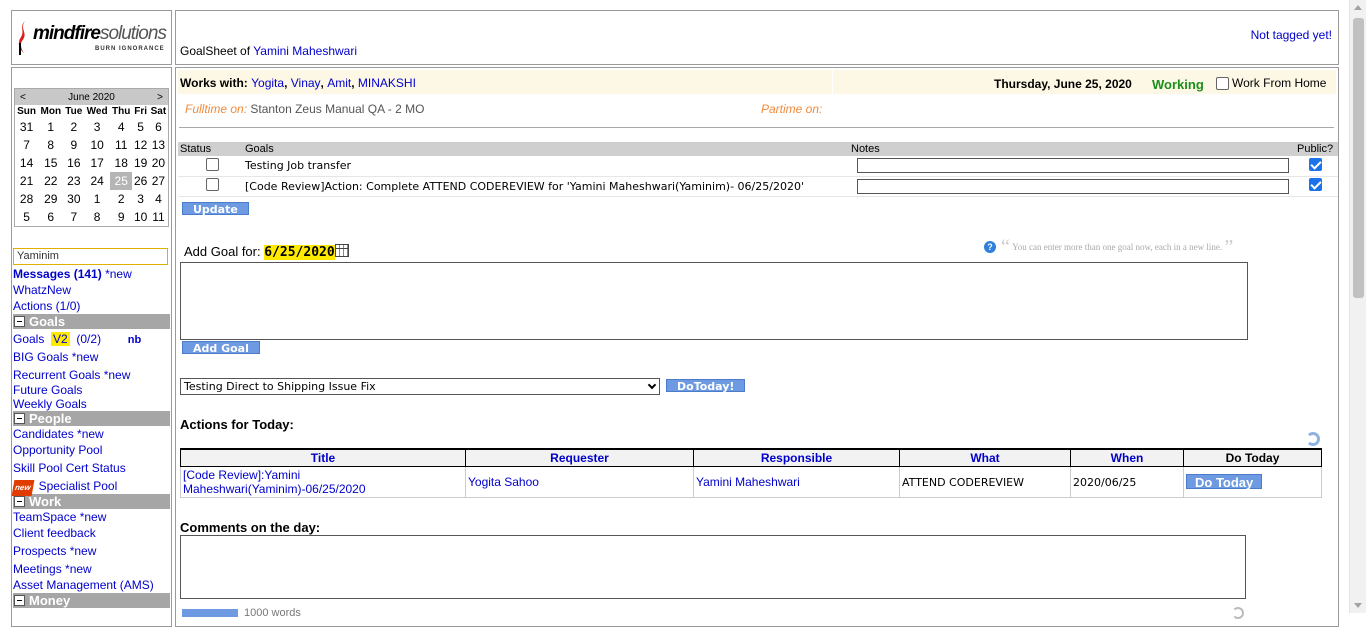  Describe the element at coordinates (50, 163) in the screenshot. I see `calendar-day: 15` at that location.